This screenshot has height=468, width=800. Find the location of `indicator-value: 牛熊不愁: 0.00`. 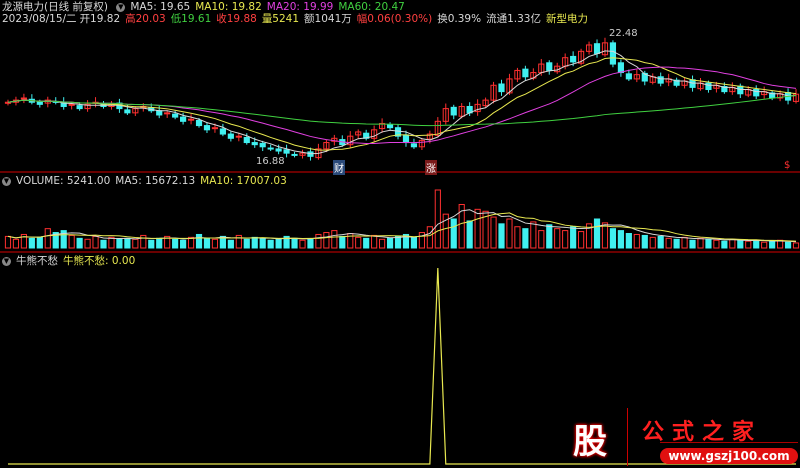

indicator-value: 牛熊不愁: 0.00 is located at coordinates (99, 261).